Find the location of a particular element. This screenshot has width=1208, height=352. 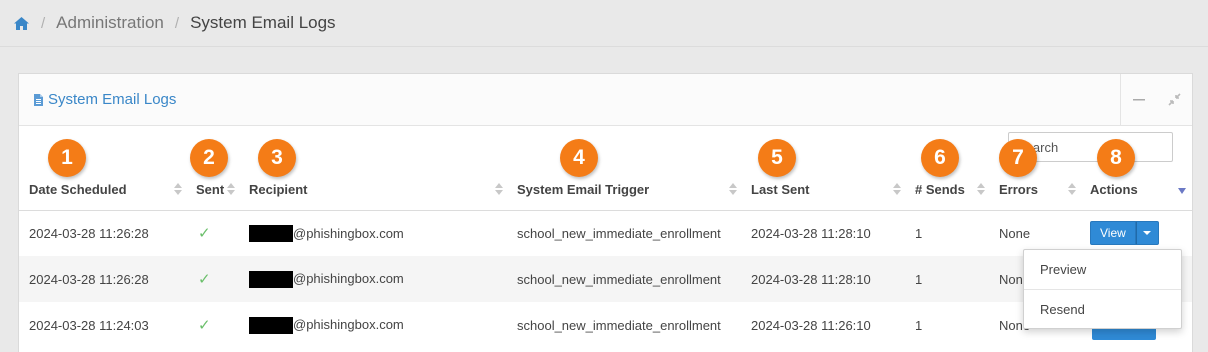

annotation-badge: 4 is located at coordinates (579, 158).